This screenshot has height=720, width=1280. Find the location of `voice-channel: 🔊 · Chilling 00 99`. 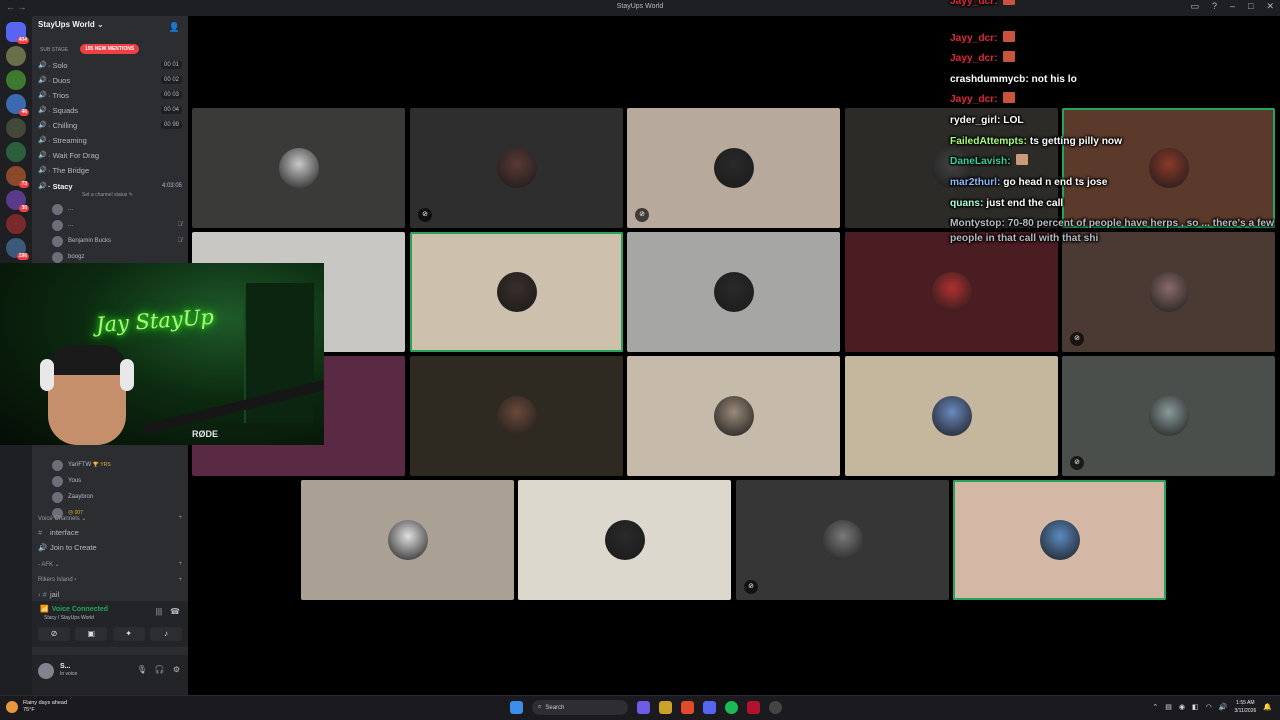

voice-channel: 🔊 · Chilling 00 99 is located at coordinates (110, 125).